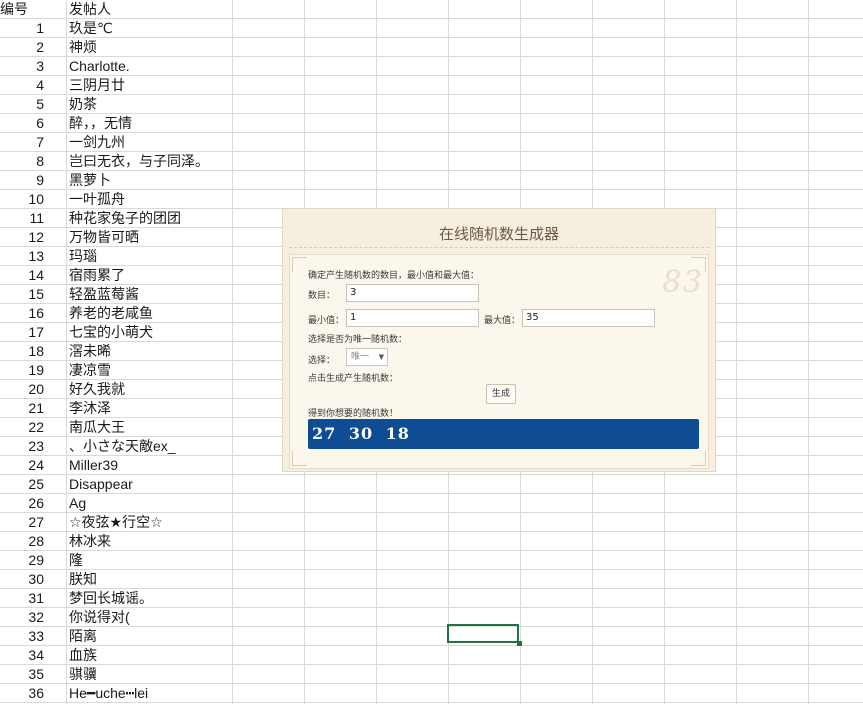  What do you see at coordinates (394, 276) in the screenshot?
I see `instruction-text: 确定产生随机数的数目，最小值和最大值：` at bounding box center [394, 276].